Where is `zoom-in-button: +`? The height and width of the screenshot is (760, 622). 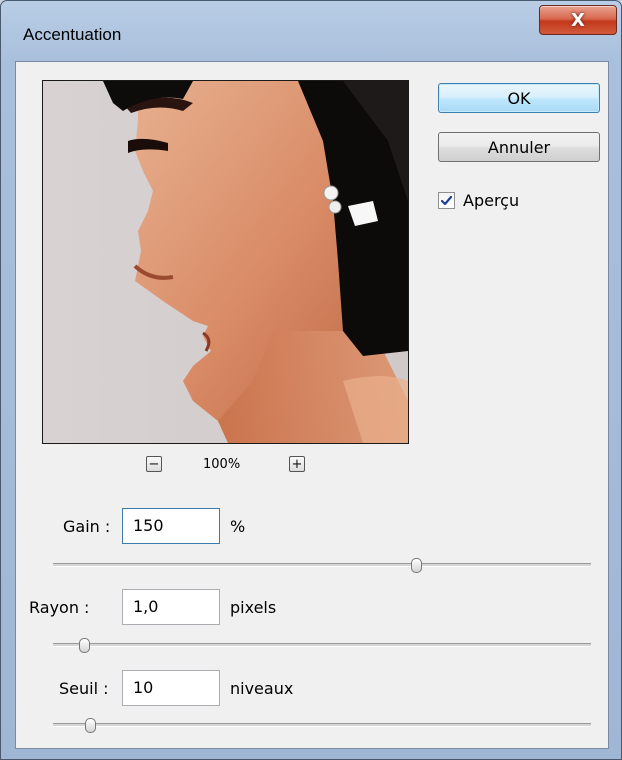
zoom-in-button: + is located at coordinates (297, 464).